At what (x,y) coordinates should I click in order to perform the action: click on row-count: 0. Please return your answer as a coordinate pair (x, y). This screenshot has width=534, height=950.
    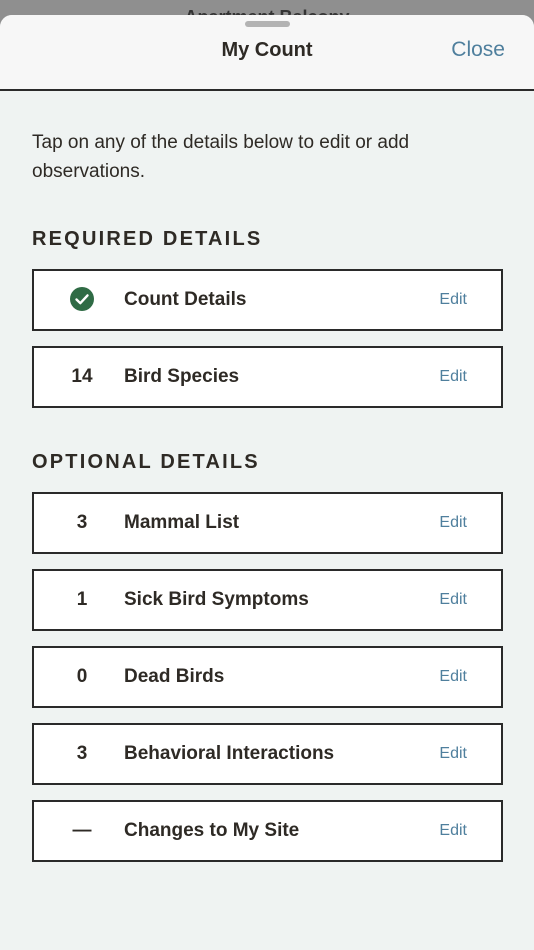
    Looking at the image, I should click on (82, 676).